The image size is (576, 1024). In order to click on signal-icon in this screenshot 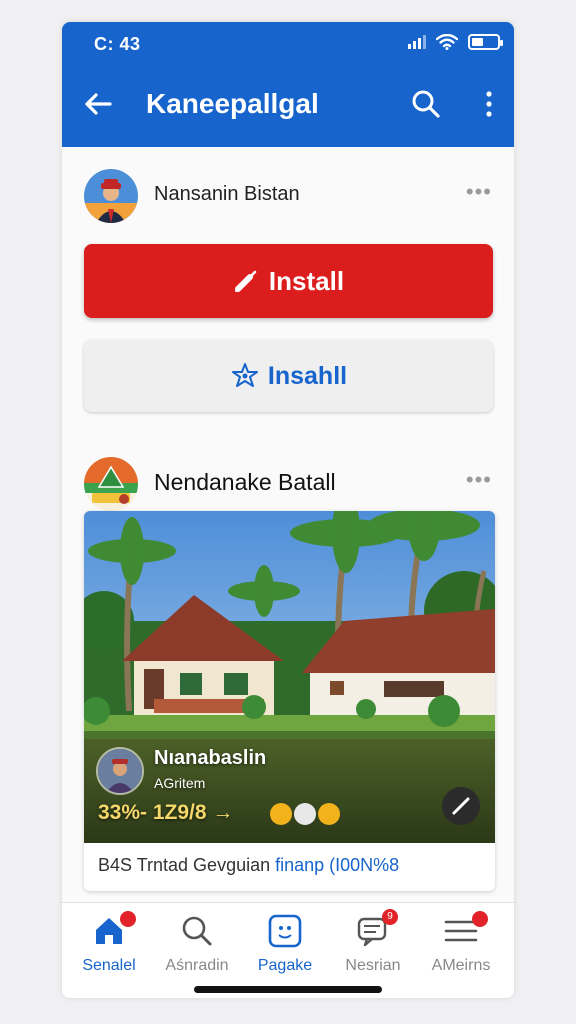, I will do `click(417, 42)`.